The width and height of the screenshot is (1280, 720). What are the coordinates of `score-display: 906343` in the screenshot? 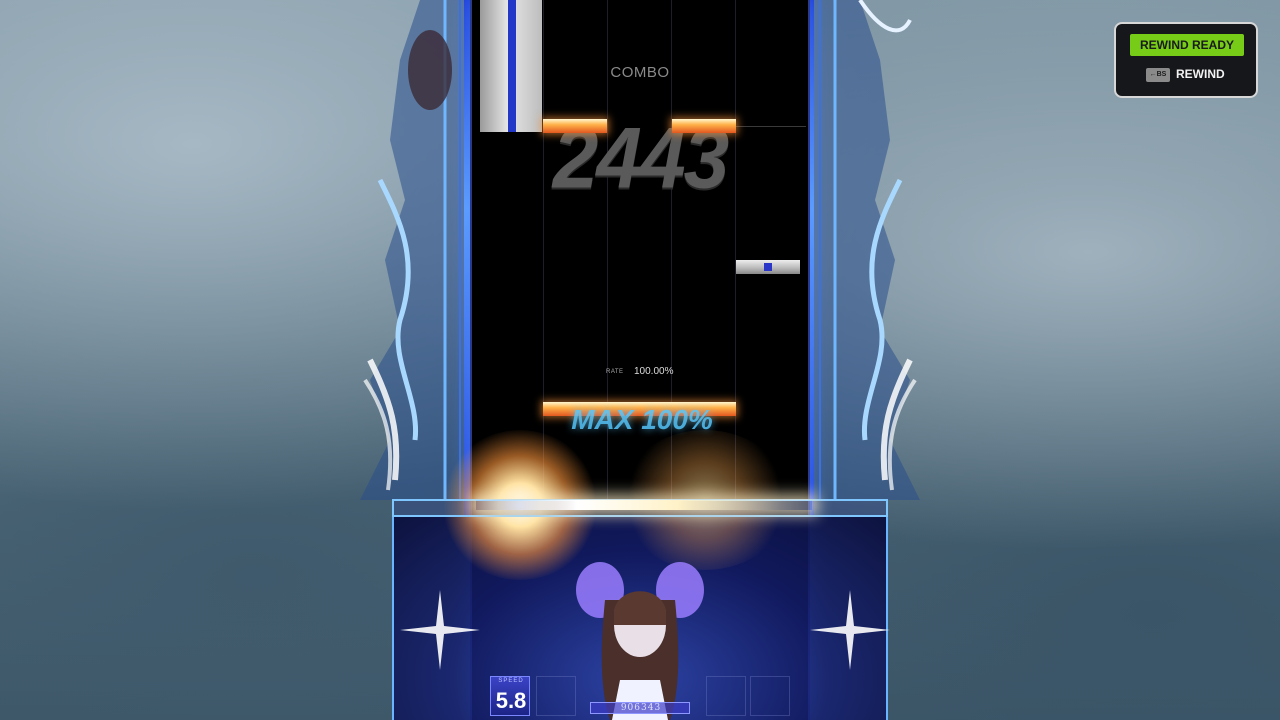 It's located at (640, 708).